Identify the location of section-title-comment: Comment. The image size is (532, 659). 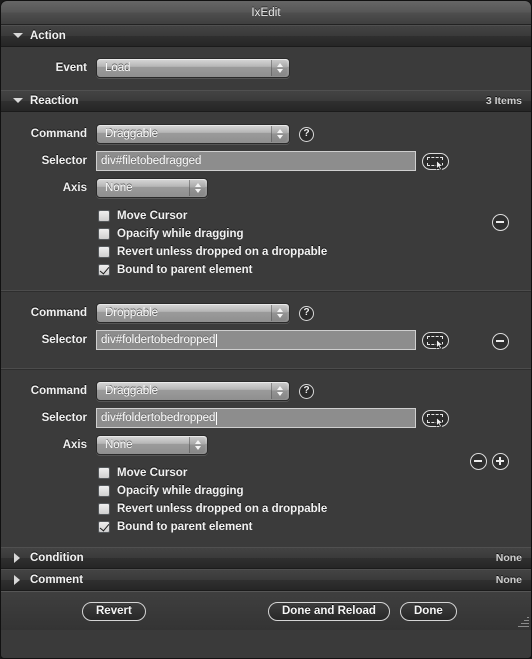
(57, 580).